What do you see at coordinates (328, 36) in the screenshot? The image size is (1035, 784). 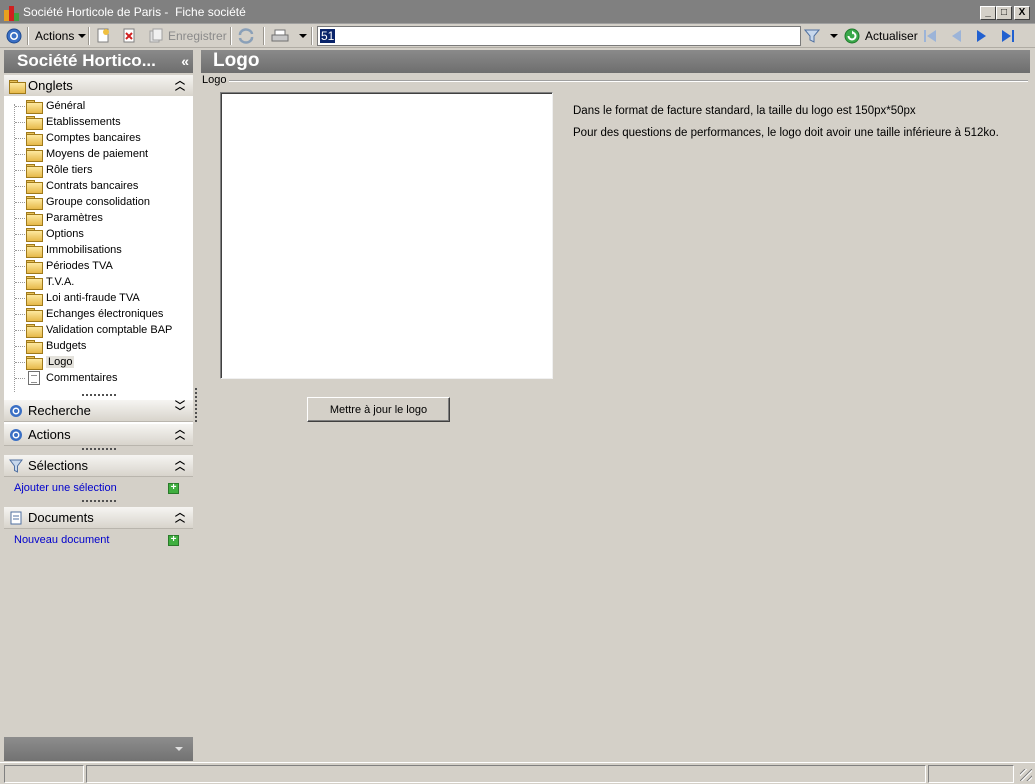 I see `search-input-value: 51` at bounding box center [328, 36].